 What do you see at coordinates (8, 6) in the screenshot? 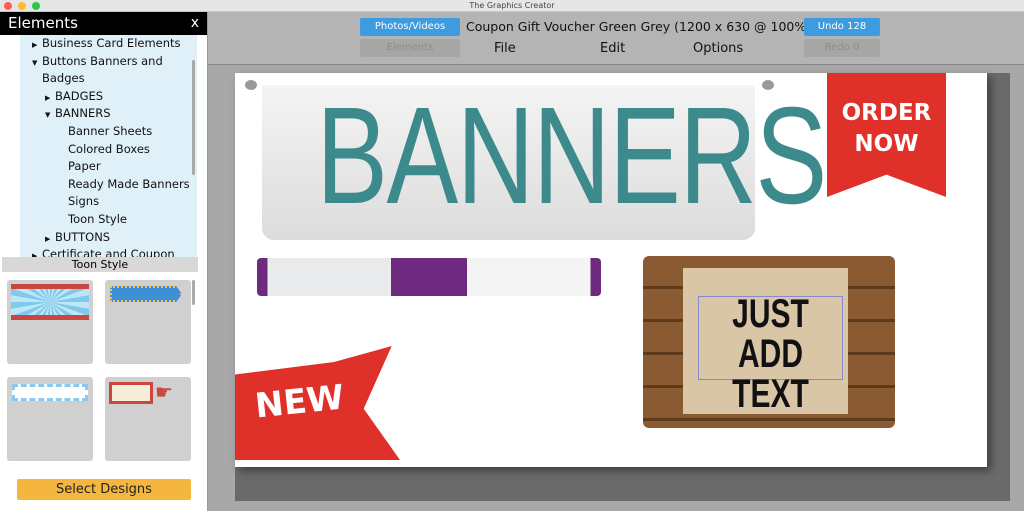
I see `close-window-button` at bounding box center [8, 6].